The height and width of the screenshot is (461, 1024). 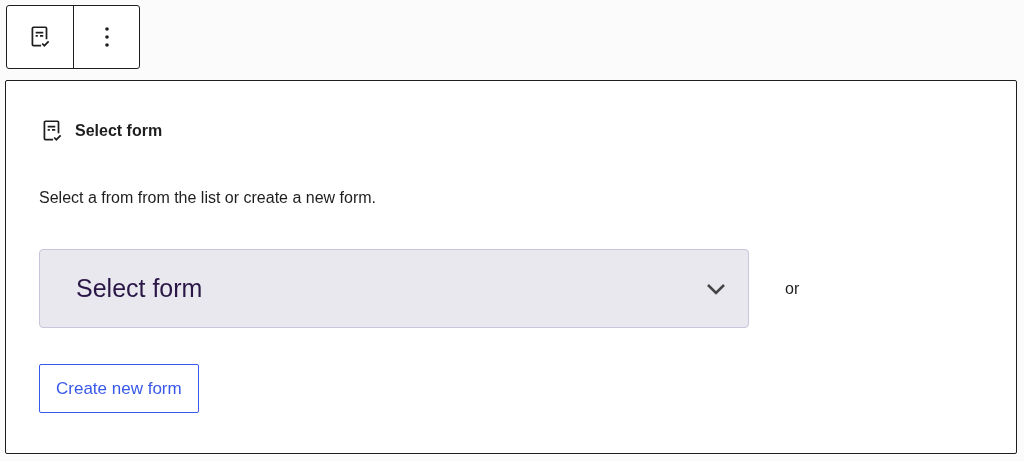 I want to click on form-select: Select form, so click(x=394, y=288).